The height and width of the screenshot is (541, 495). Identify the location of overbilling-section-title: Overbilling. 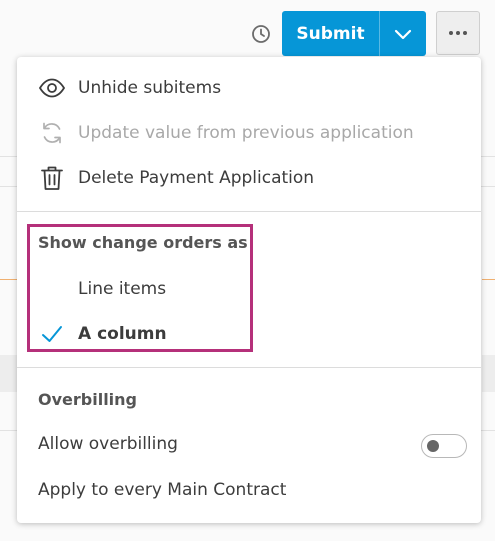
(88, 399).